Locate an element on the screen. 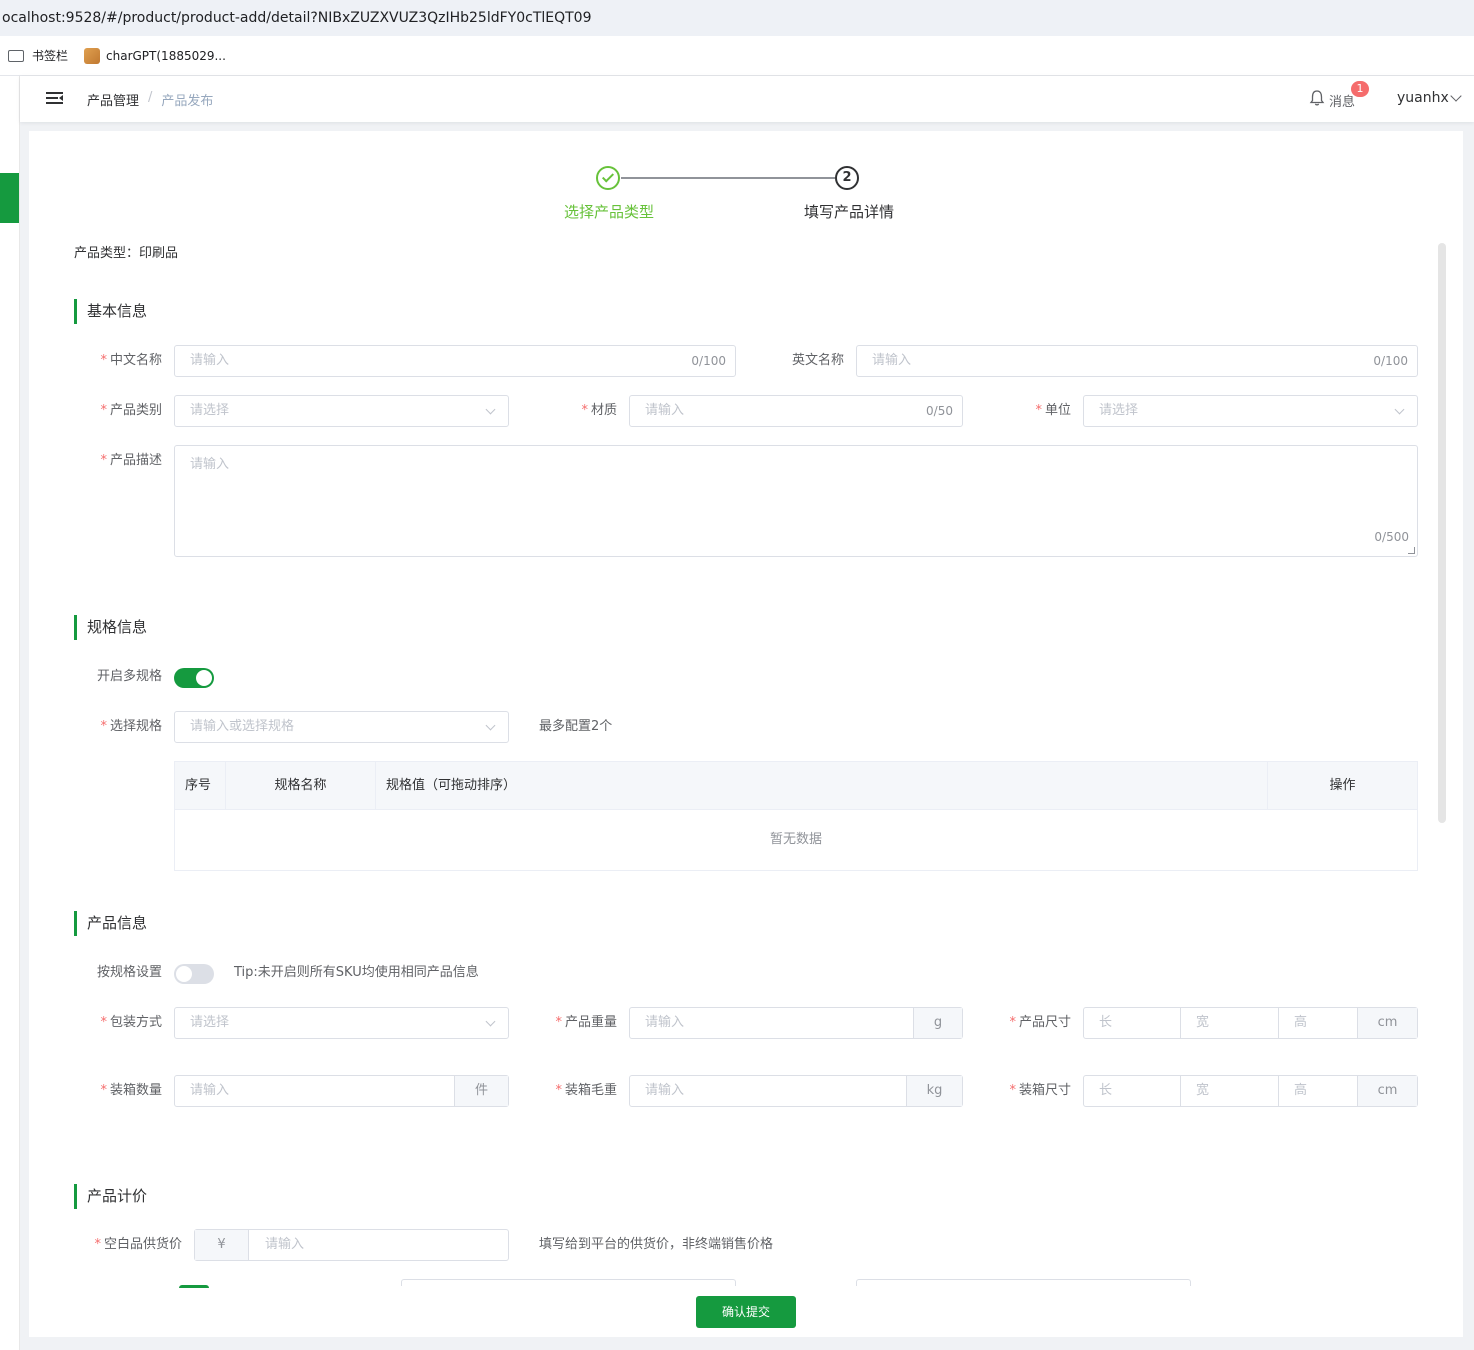 Image resolution: width=1474 pixels, height=1350 pixels. label-cn-name: * 中文名称 is located at coordinates (131, 360).